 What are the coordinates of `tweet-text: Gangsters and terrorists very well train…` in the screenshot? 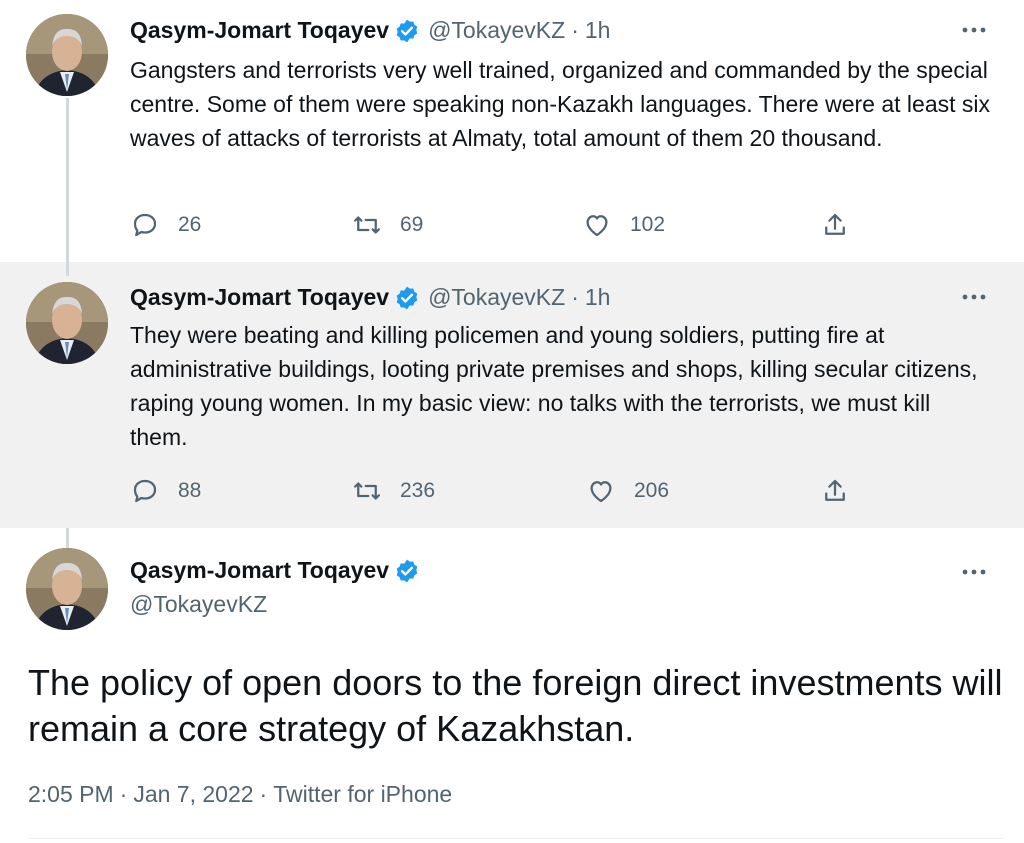 It's located at (560, 104).